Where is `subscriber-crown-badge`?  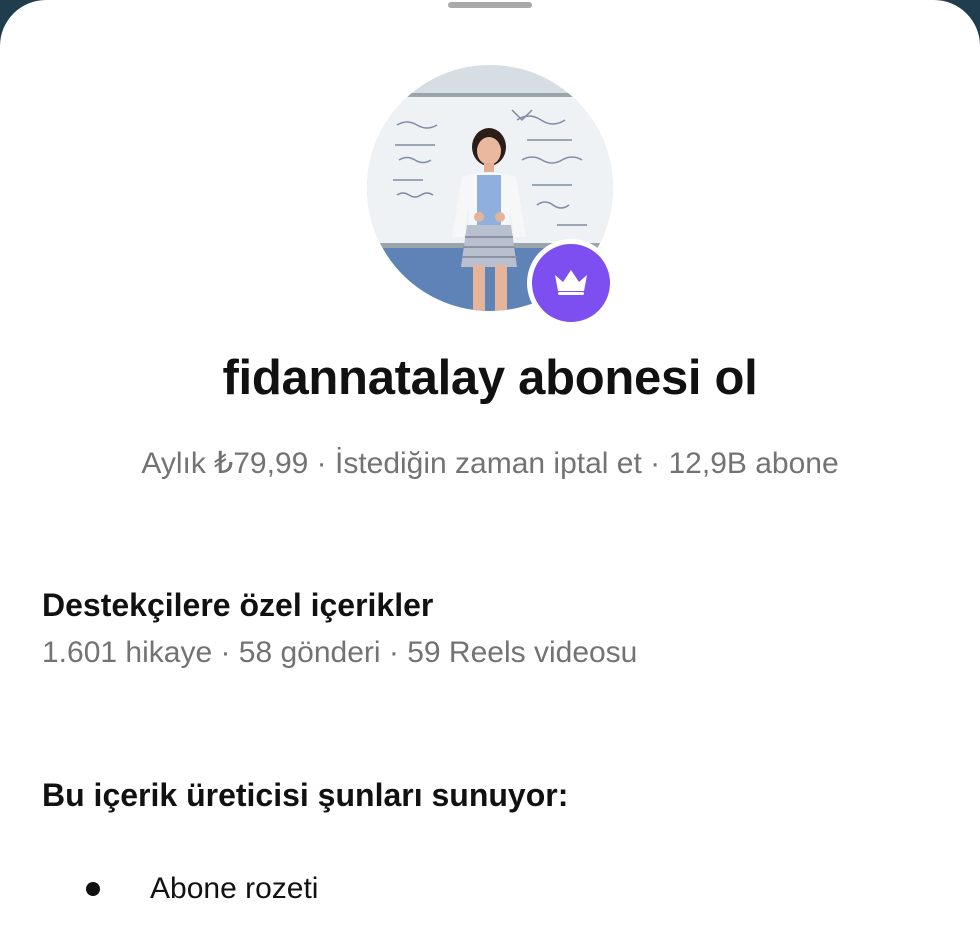
subscriber-crown-badge is located at coordinates (571, 283).